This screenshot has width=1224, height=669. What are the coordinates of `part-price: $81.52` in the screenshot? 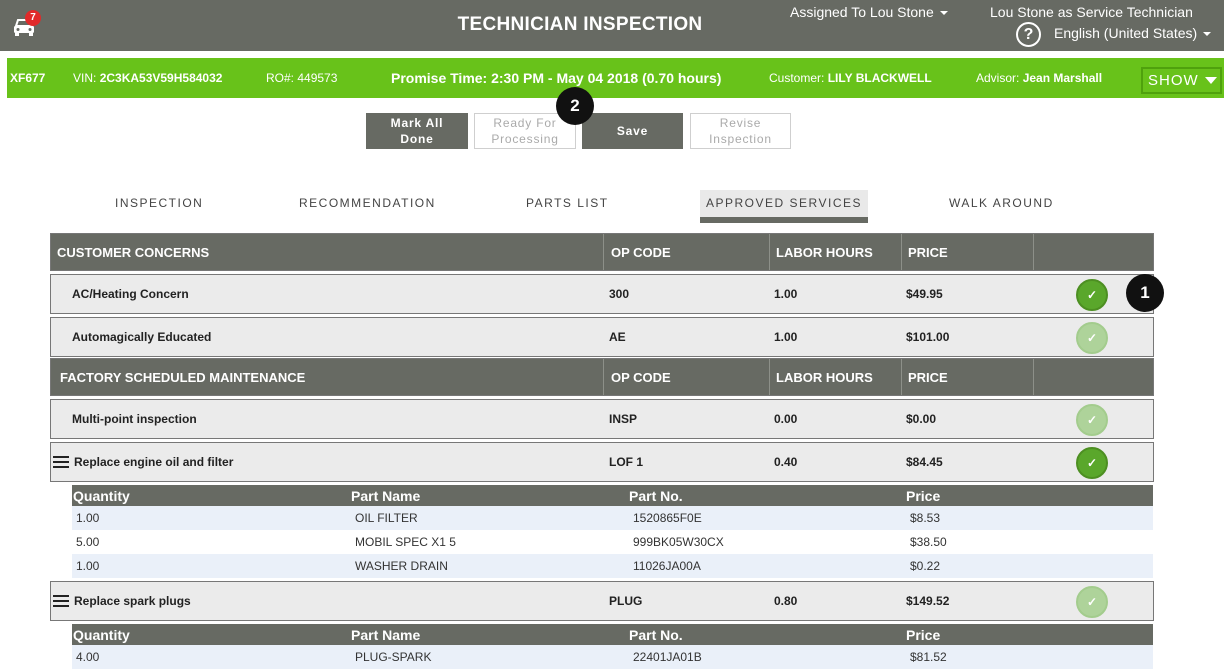 It's located at (928, 657).